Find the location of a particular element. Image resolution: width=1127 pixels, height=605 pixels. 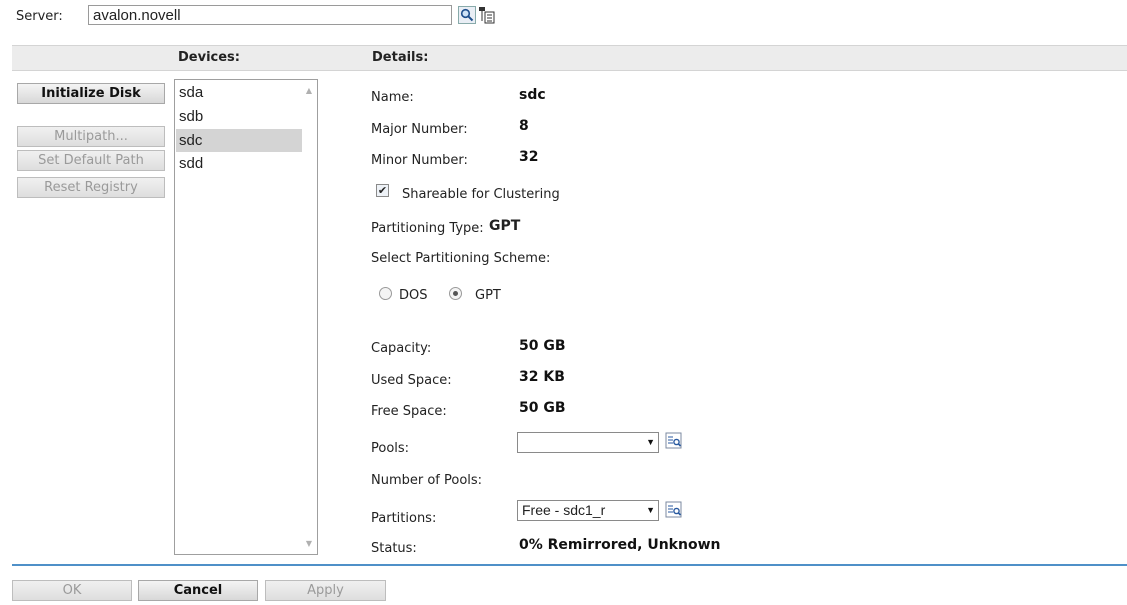

partitioning-type-label: Partitioning Type: is located at coordinates (427, 228).